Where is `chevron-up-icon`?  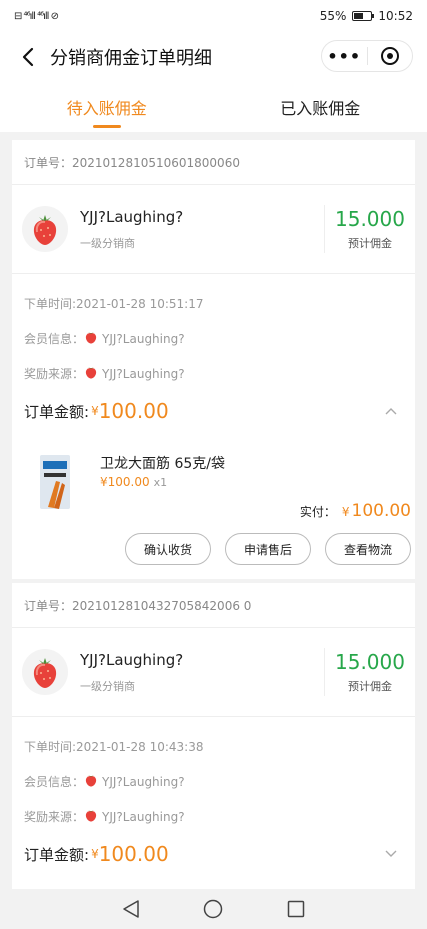 chevron-up-icon is located at coordinates (391, 411).